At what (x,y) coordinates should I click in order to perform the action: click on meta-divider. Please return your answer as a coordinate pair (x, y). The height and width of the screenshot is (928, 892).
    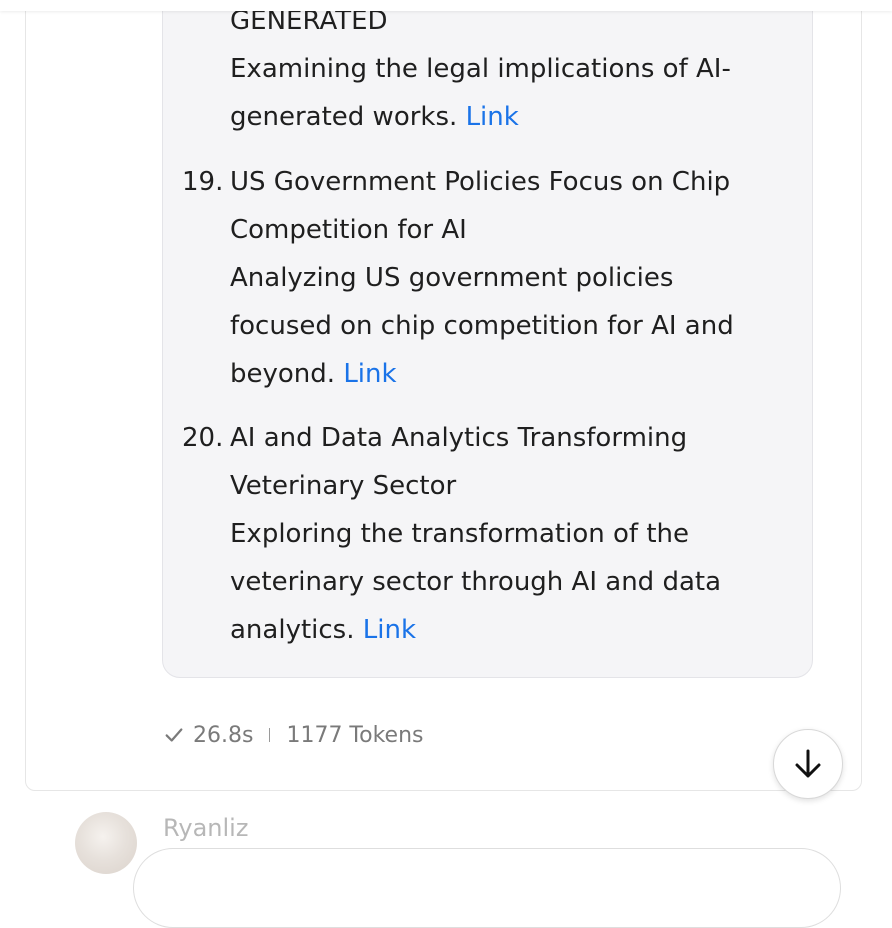
    Looking at the image, I should click on (270, 735).